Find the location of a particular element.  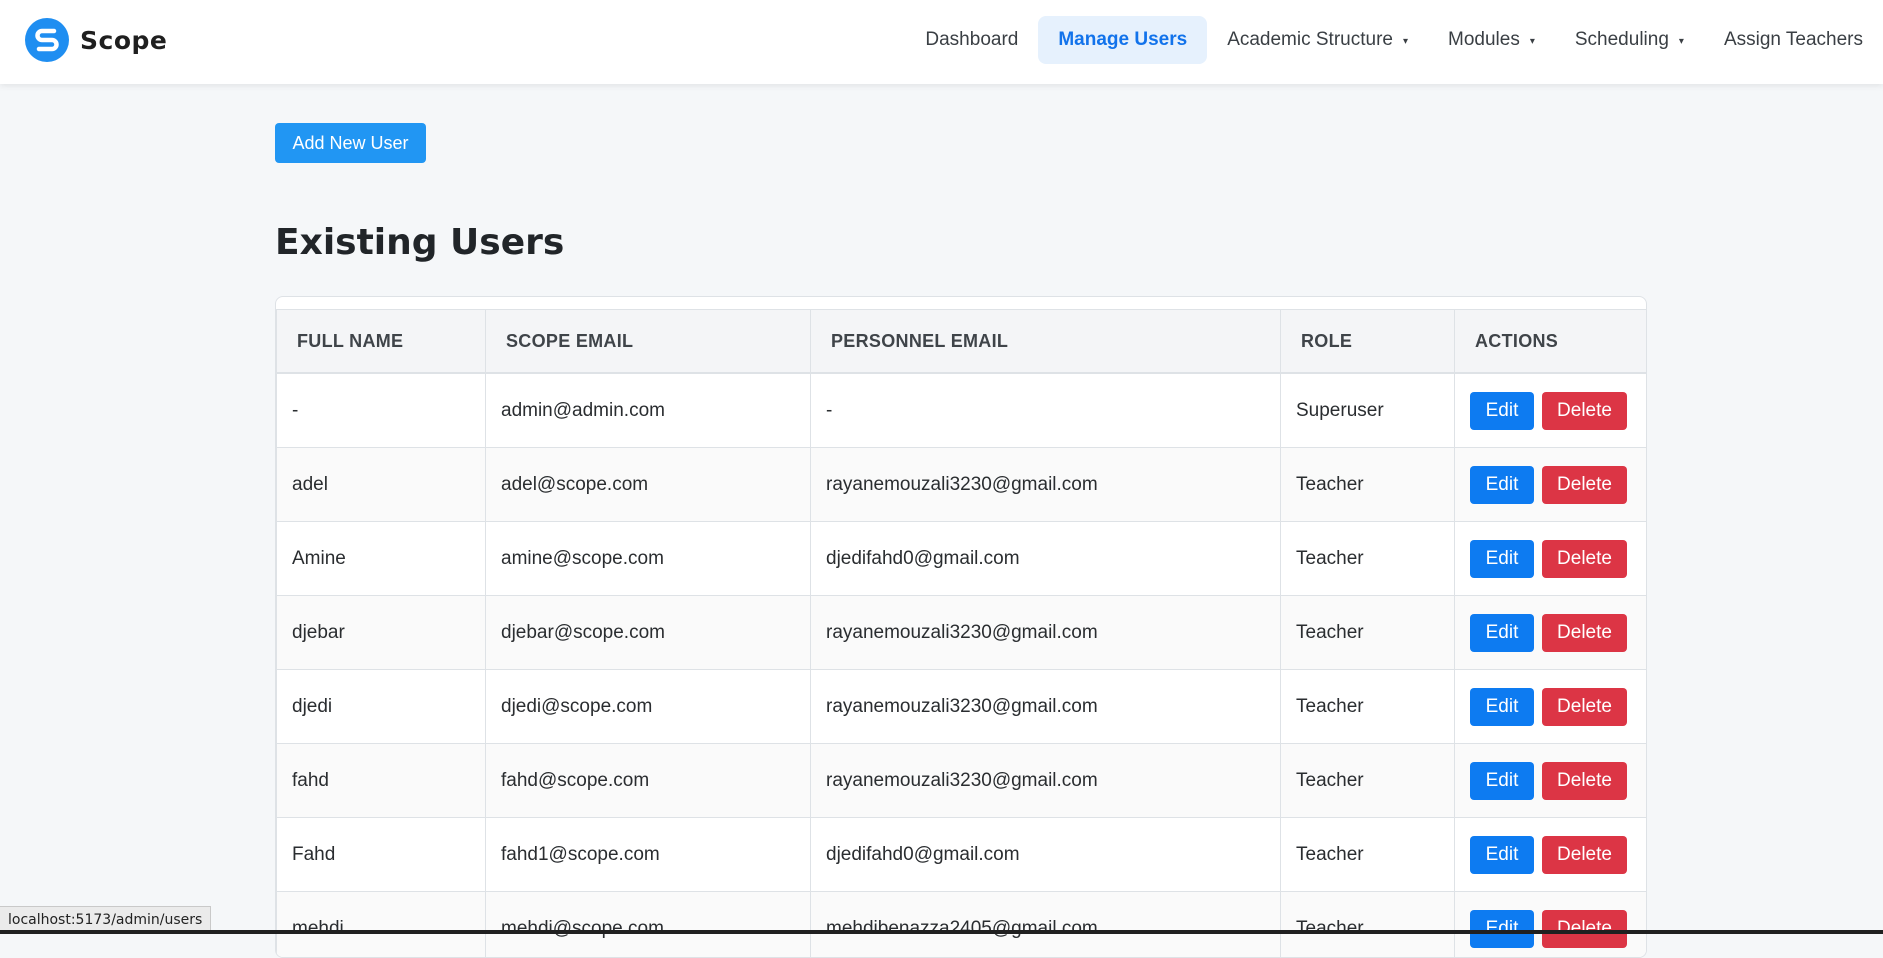

nav-item-label: Academic Structure is located at coordinates (1310, 40).